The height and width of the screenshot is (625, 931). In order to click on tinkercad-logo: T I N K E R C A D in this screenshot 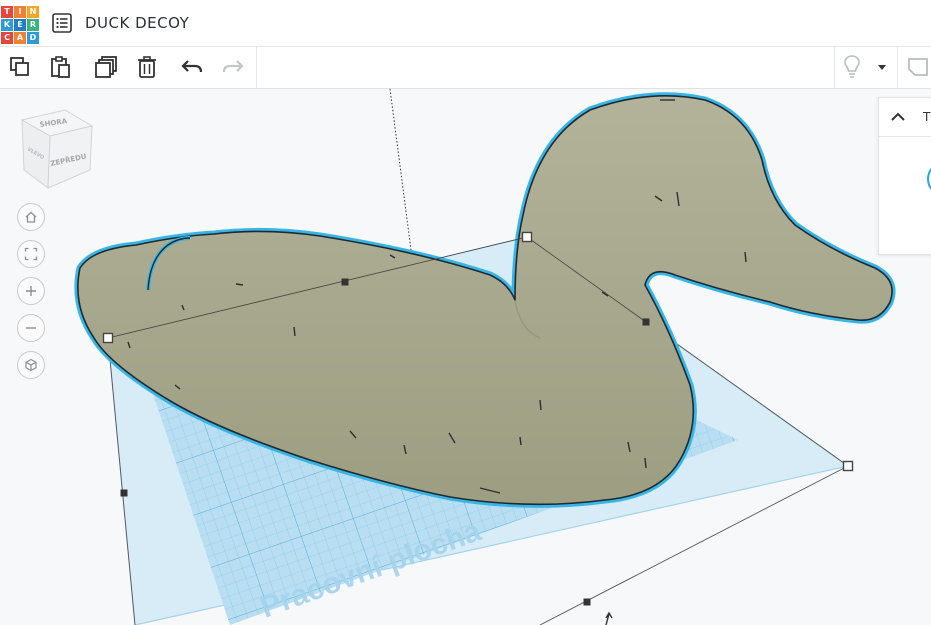, I will do `click(19, 24)`.